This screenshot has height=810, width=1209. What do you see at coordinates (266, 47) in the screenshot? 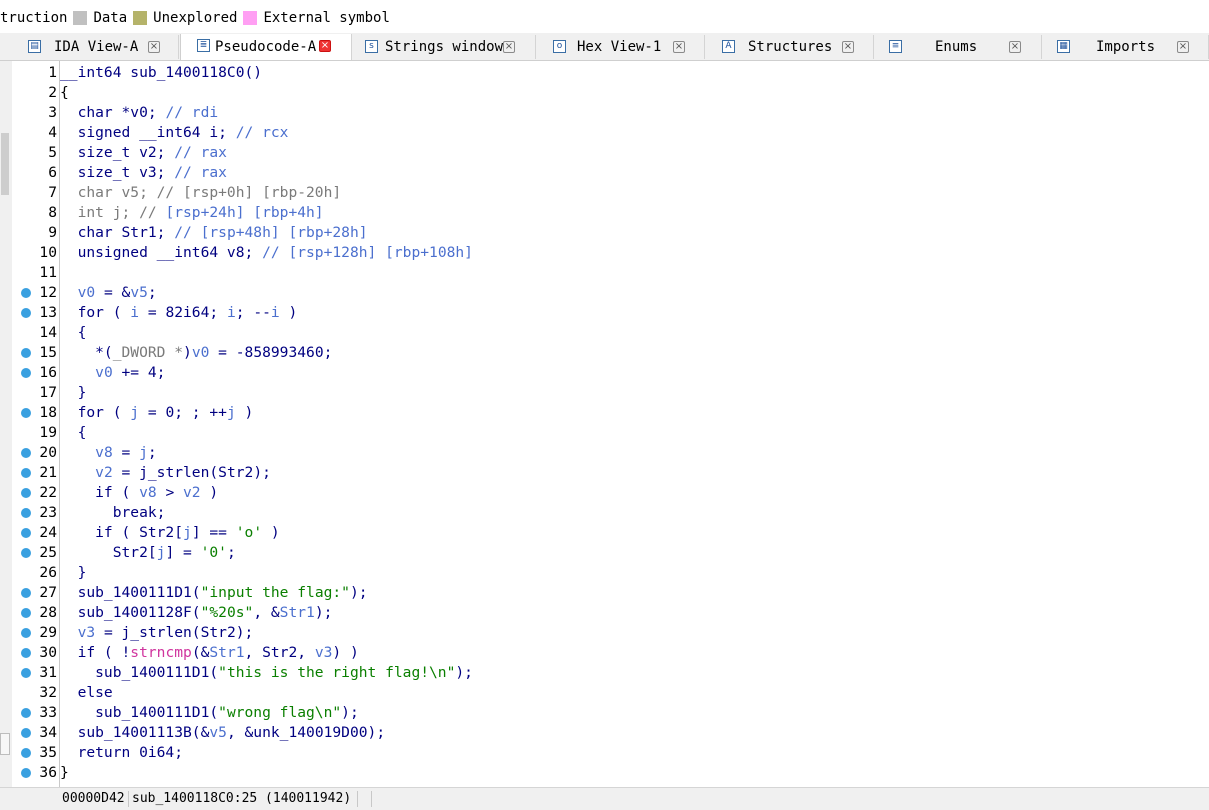
I see `tab-pseudocode-a: ≣ Pseudocode-A ×` at bounding box center [266, 47].